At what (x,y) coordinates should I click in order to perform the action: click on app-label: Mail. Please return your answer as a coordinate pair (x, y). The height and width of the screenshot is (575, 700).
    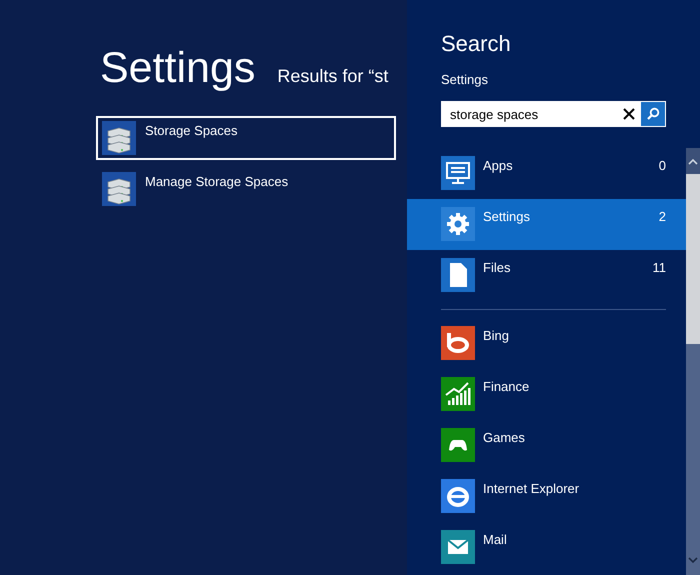
    Looking at the image, I should click on (495, 539).